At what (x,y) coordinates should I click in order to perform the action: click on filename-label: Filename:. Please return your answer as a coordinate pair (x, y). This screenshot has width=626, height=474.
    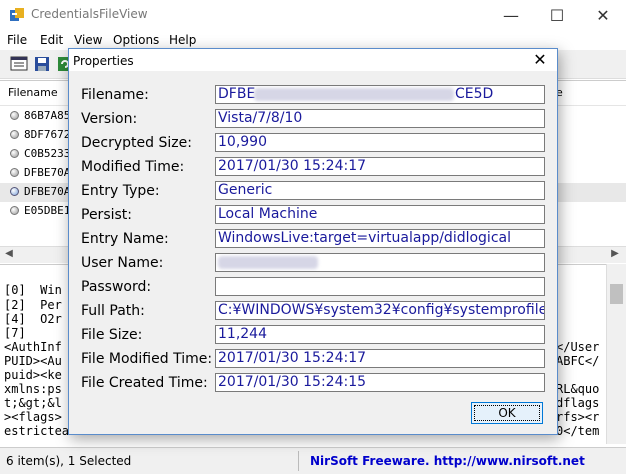
    Looking at the image, I should click on (115, 95).